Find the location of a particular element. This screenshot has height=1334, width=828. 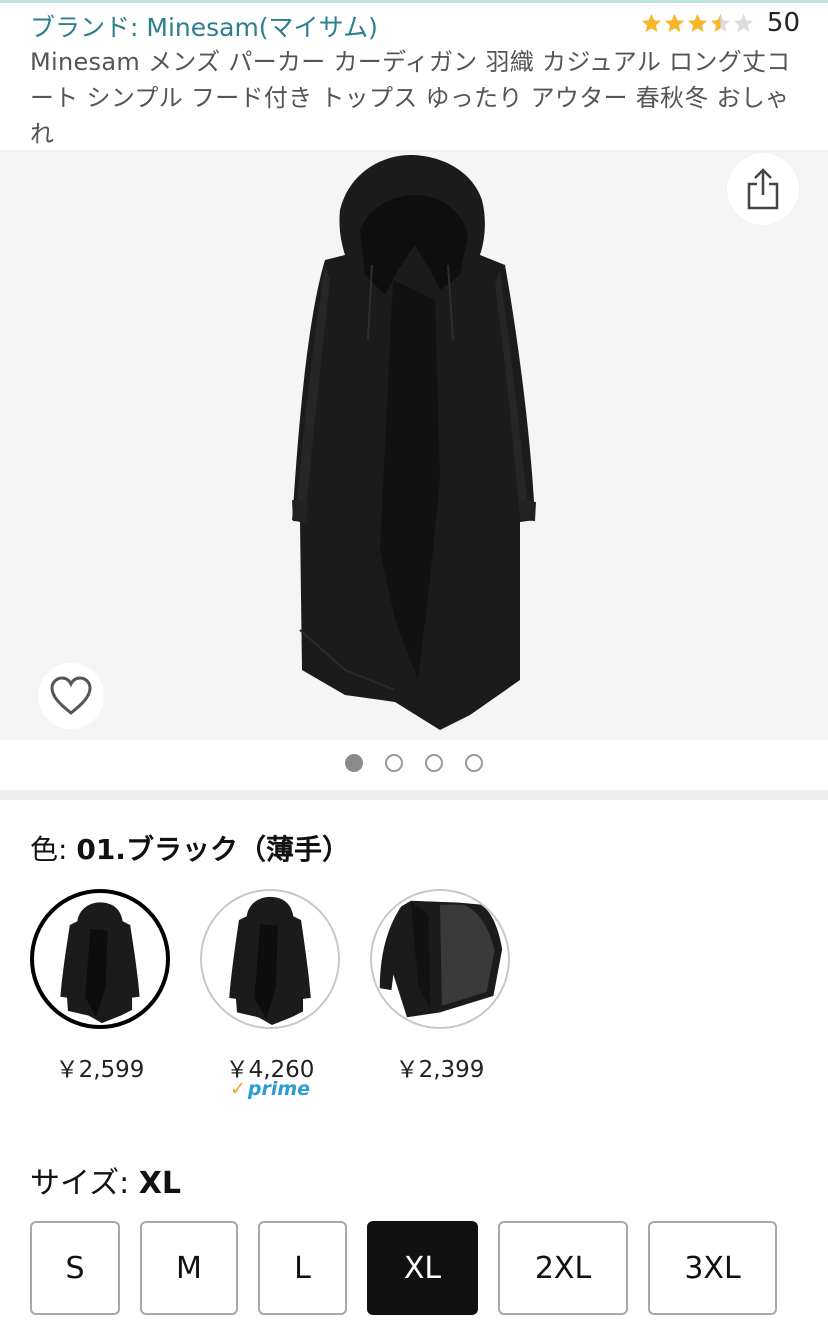

star-rating is located at coordinates (697, 23).